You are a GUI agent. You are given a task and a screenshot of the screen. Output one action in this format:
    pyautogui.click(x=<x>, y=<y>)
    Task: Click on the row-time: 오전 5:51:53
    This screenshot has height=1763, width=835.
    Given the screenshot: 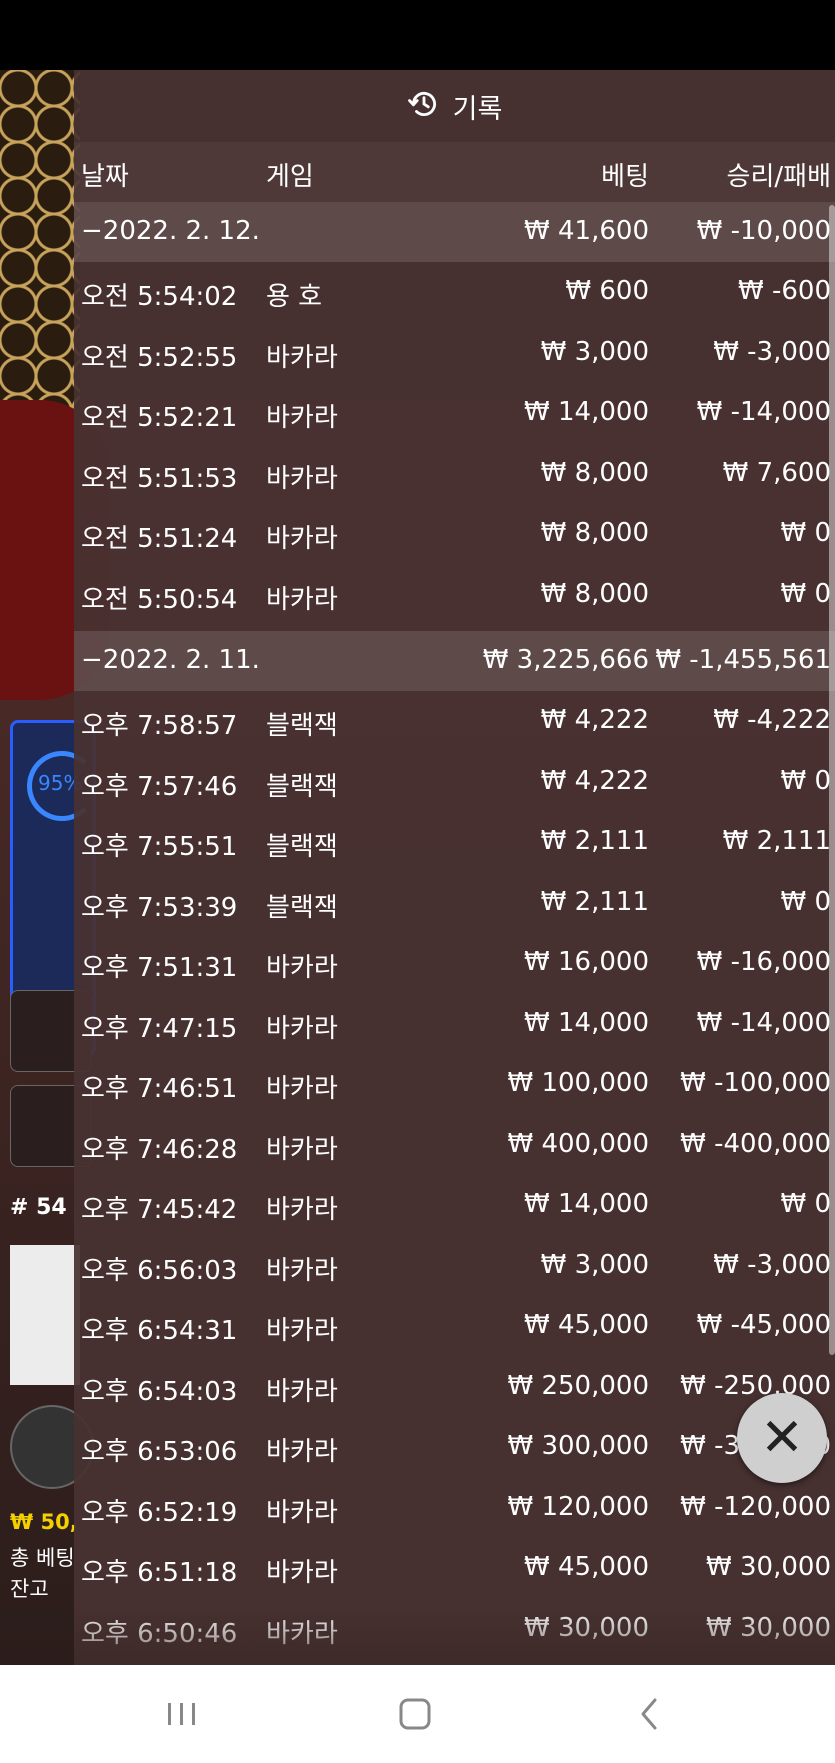 What is the action you would take?
    pyautogui.click(x=159, y=478)
    